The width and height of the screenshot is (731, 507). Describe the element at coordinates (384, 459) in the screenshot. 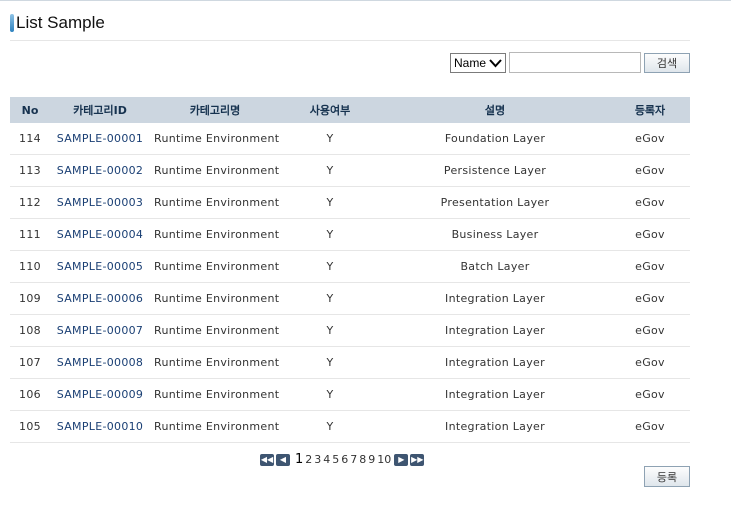

I see `page-link: 10` at that location.